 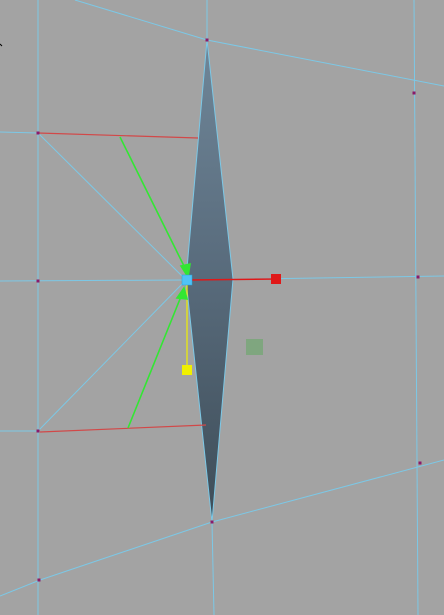 What do you see at coordinates (232, 279) in the screenshot?
I see `gizmo-x-axis-line` at bounding box center [232, 279].